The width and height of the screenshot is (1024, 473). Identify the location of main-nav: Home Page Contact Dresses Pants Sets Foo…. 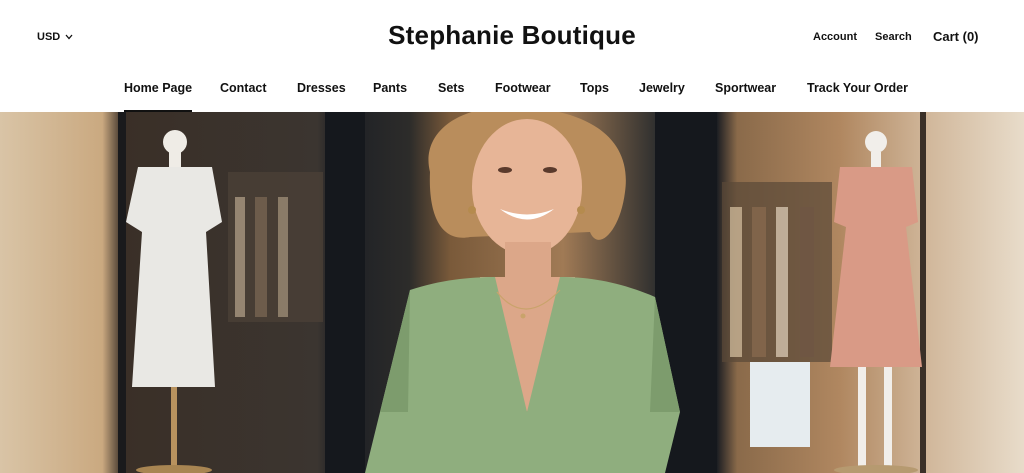
(512, 96).